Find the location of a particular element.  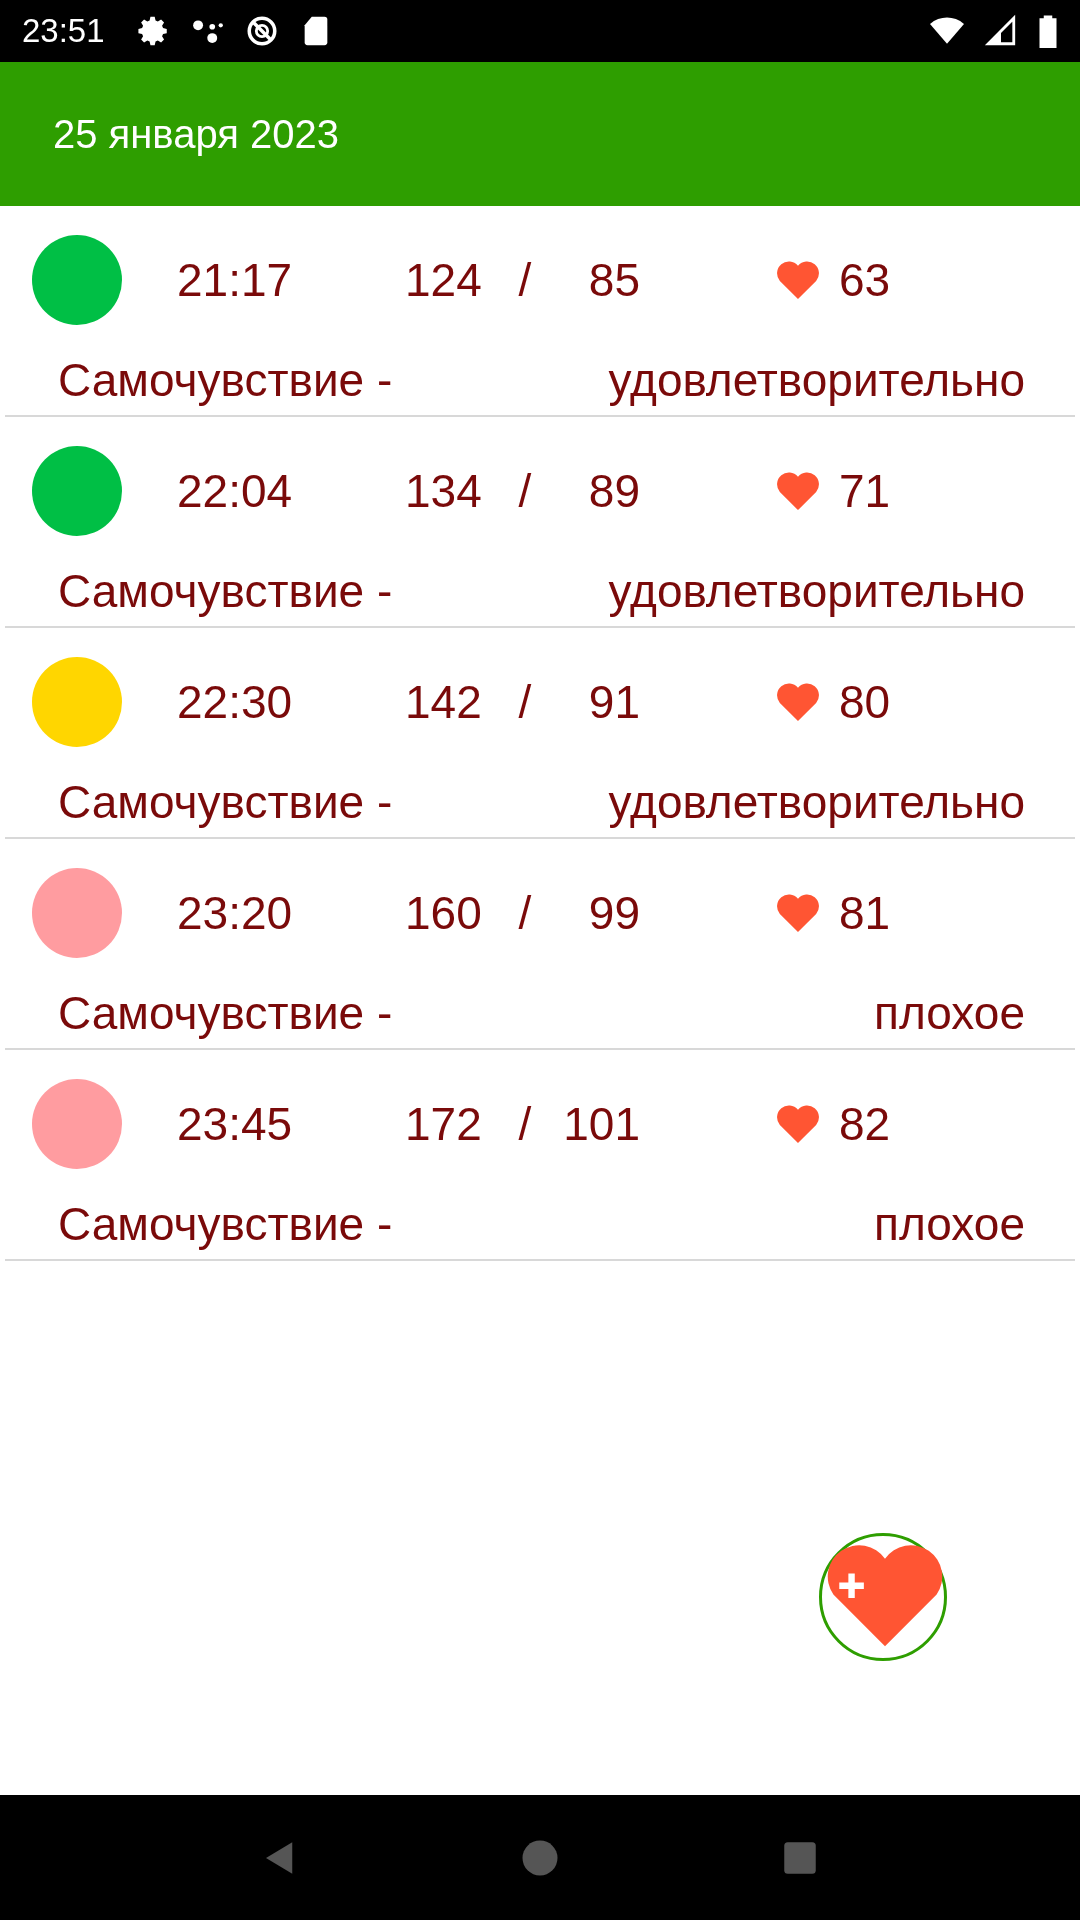

measurement-row: 22:30 142 / 91 80 Самочувствие - удовлетворительно is located at coordinates (540, 733).